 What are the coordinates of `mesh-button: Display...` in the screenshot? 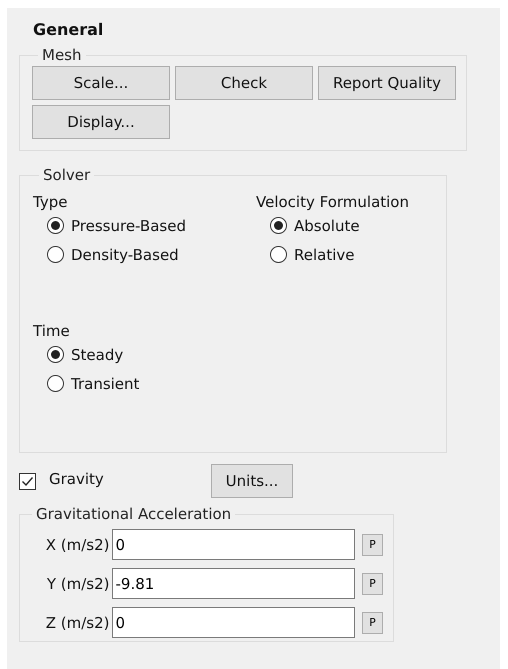 It's located at (101, 122).